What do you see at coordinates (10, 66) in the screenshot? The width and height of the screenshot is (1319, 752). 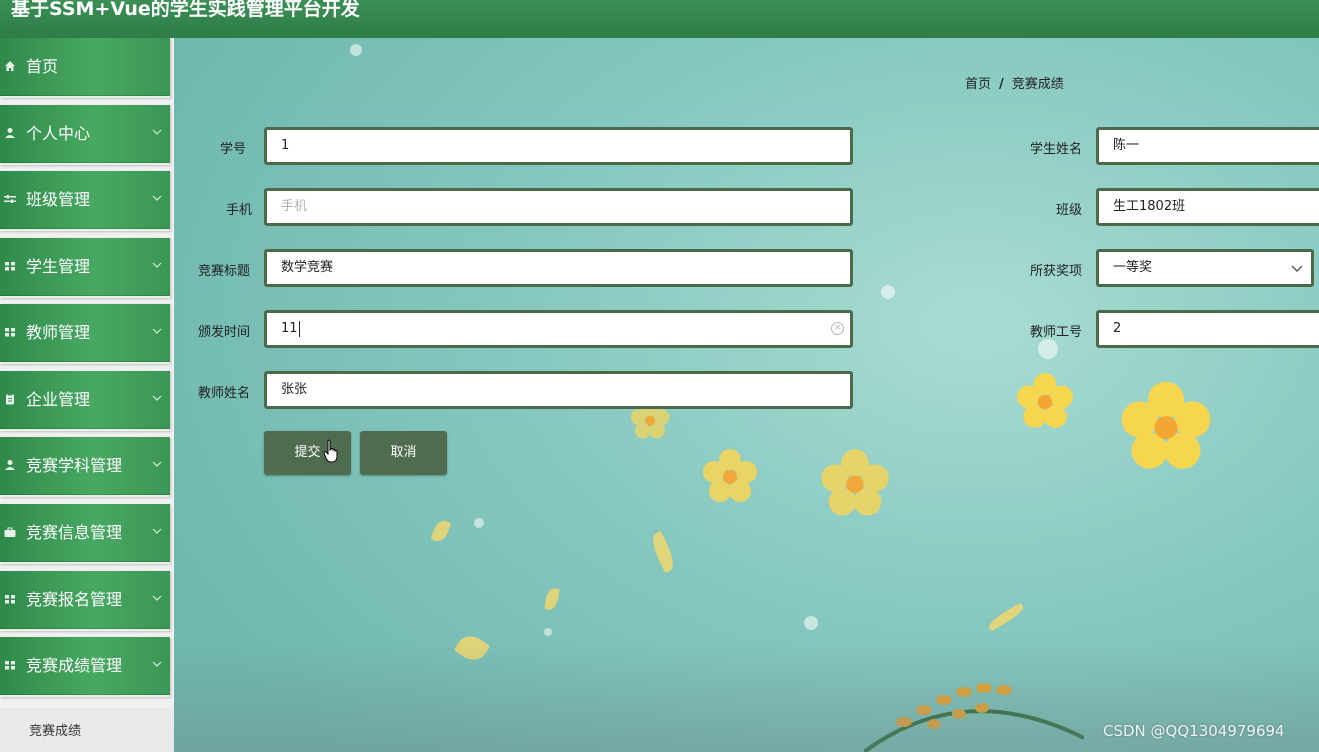 I see `home-icon` at bounding box center [10, 66].